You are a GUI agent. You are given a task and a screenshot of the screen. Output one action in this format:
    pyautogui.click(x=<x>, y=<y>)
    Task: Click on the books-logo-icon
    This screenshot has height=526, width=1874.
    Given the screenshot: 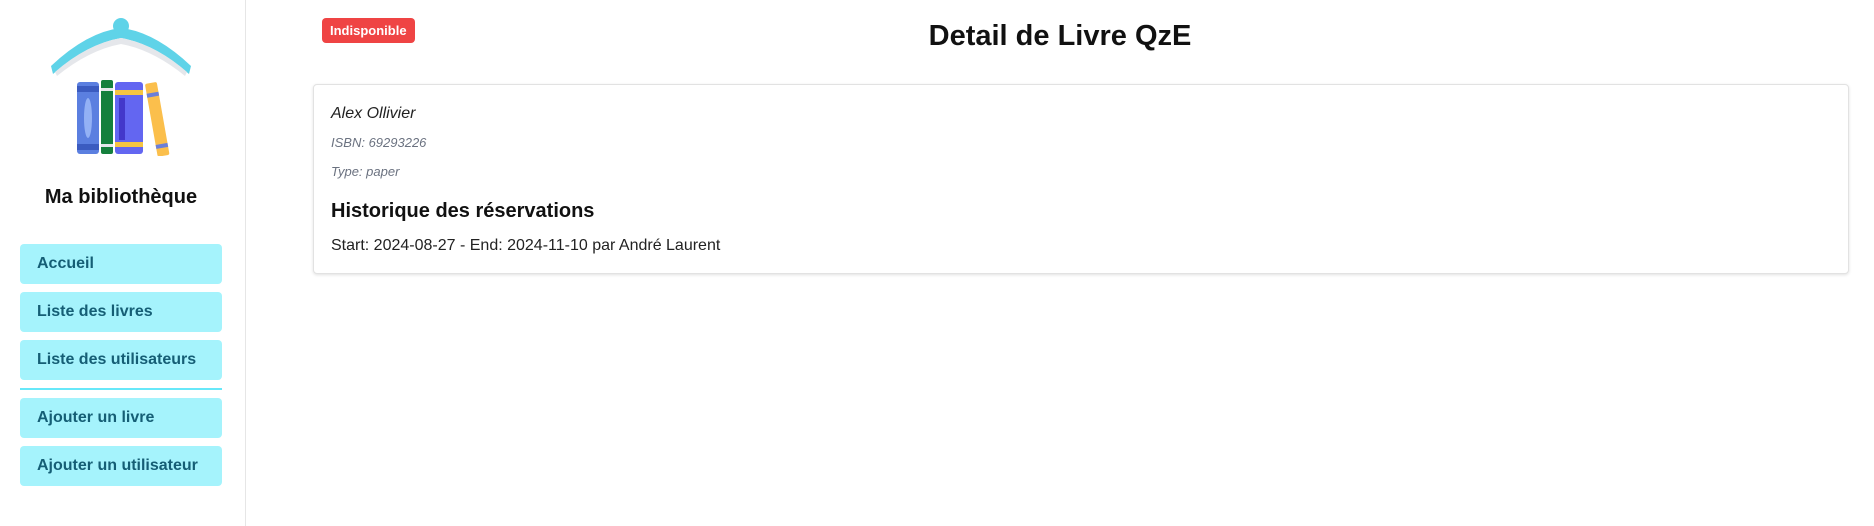 What is the action you would take?
    pyautogui.click(x=121, y=85)
    